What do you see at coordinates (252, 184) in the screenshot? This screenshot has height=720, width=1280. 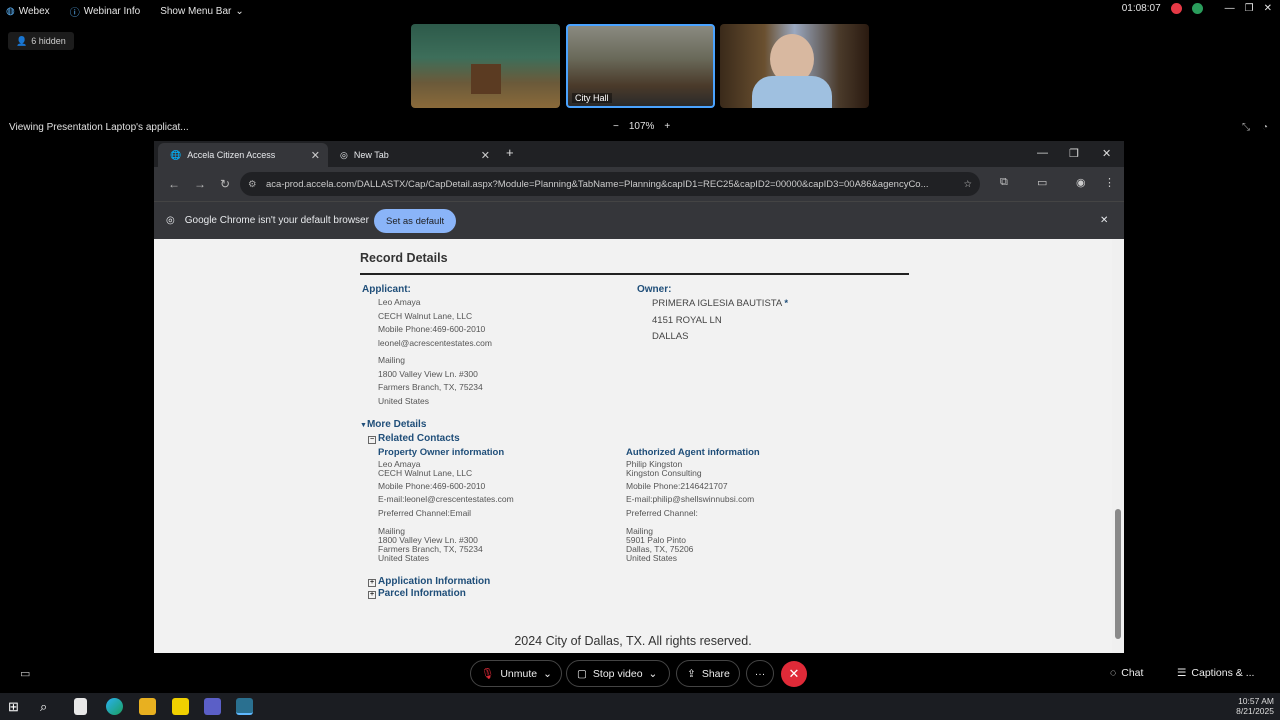 I see `site-info-icon: ⚙` at bounding box center [252, 184].